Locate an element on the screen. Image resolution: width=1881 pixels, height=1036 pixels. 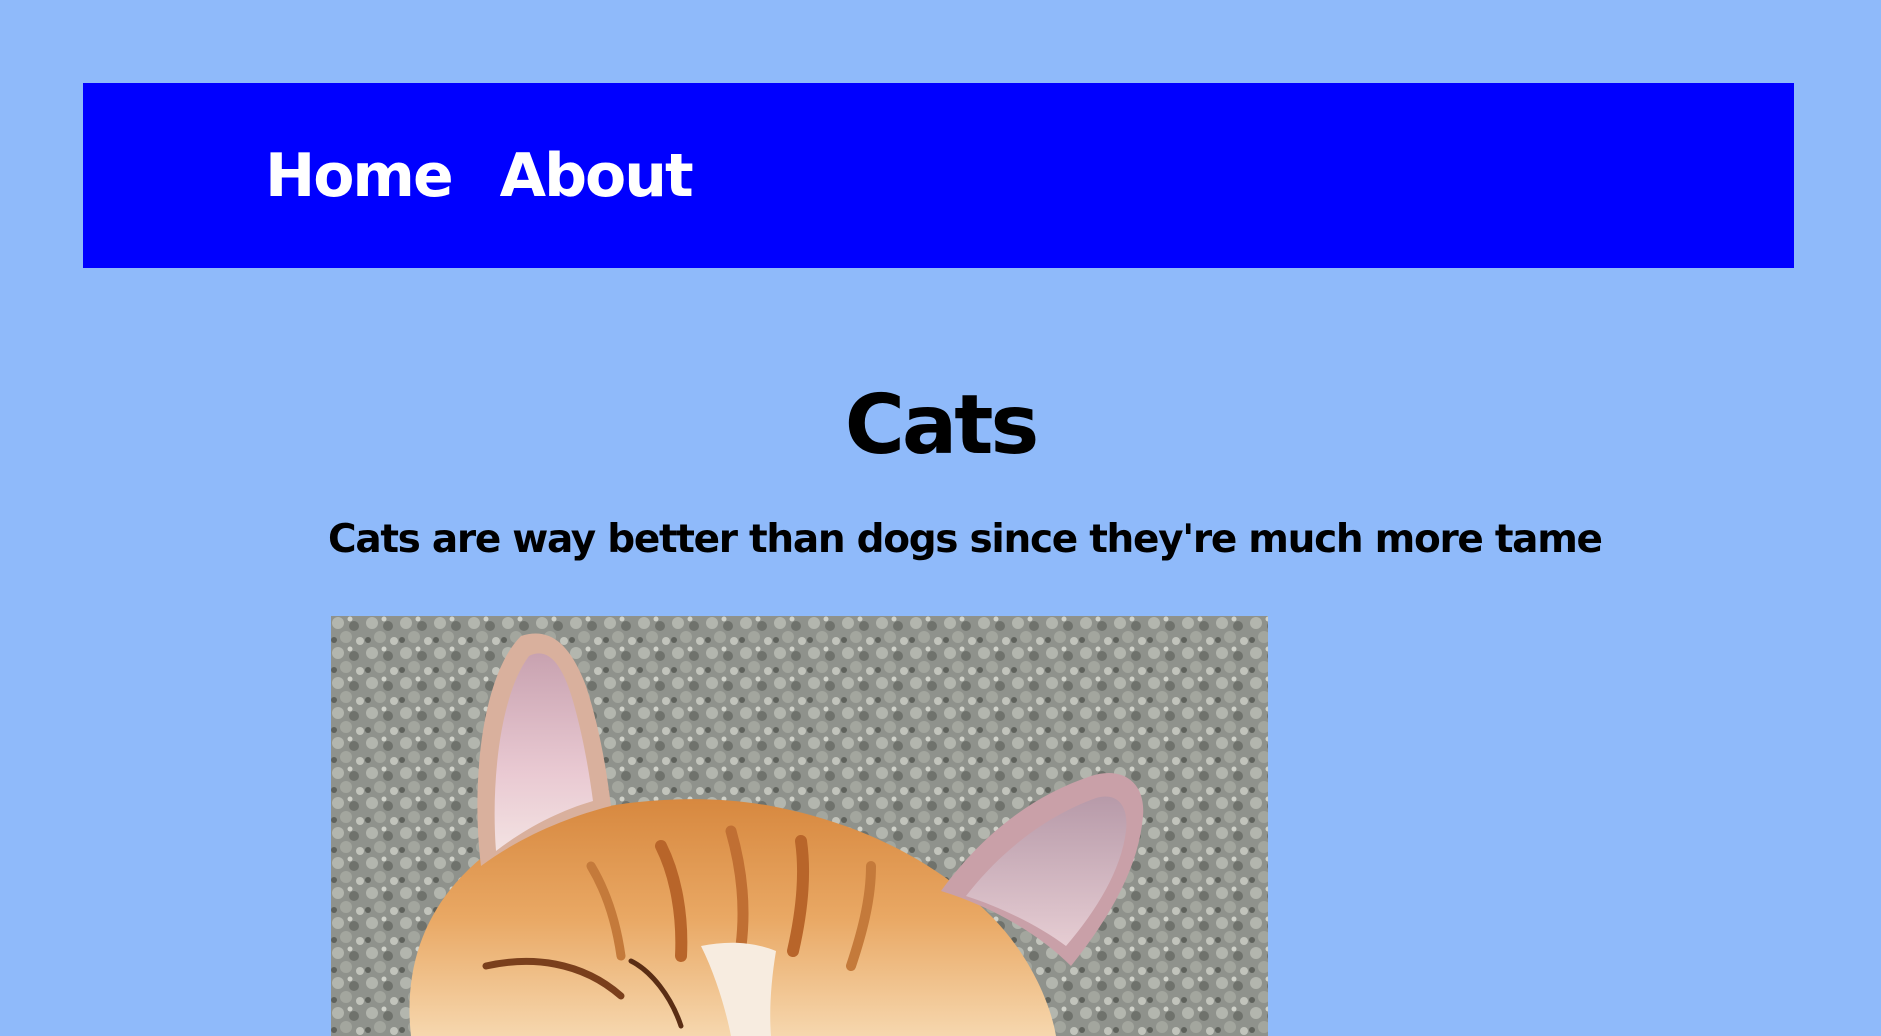
page-title: Cats is located at coordinates (942, 425).